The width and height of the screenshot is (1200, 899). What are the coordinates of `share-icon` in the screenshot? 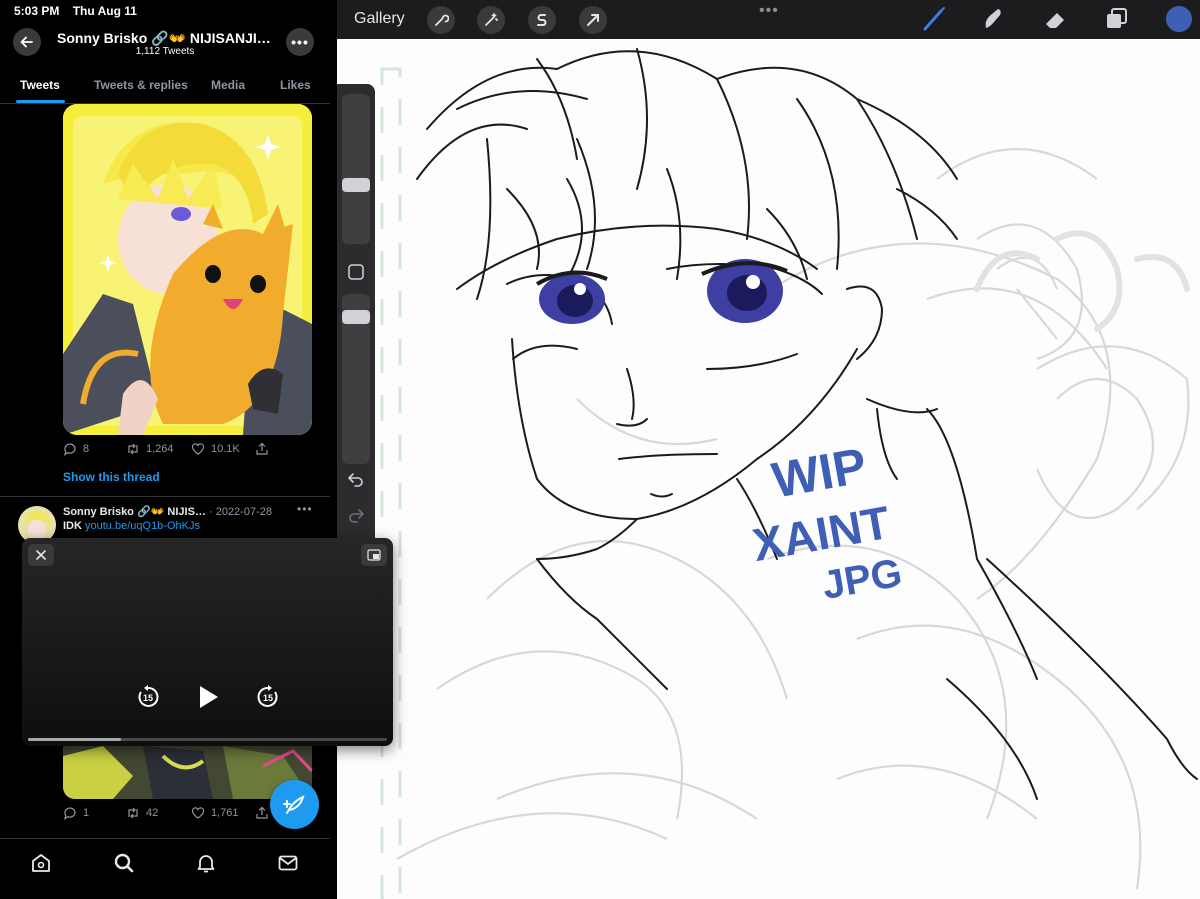 It's located at (262, 448).